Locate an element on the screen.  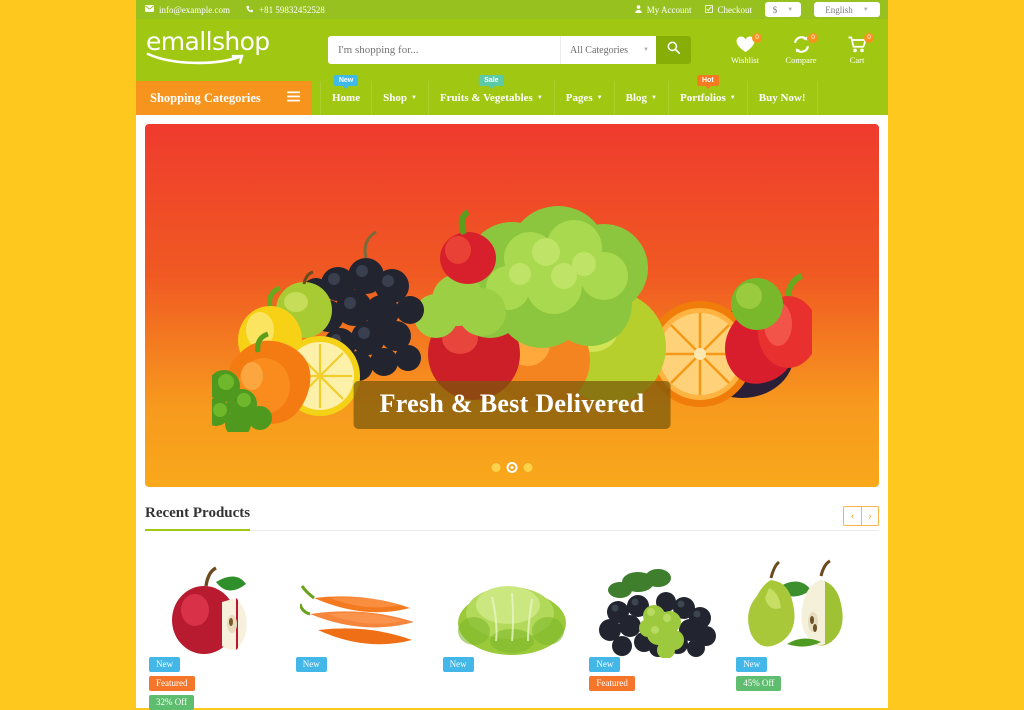
product-card: New Featured is located at coordinates (658, 622).